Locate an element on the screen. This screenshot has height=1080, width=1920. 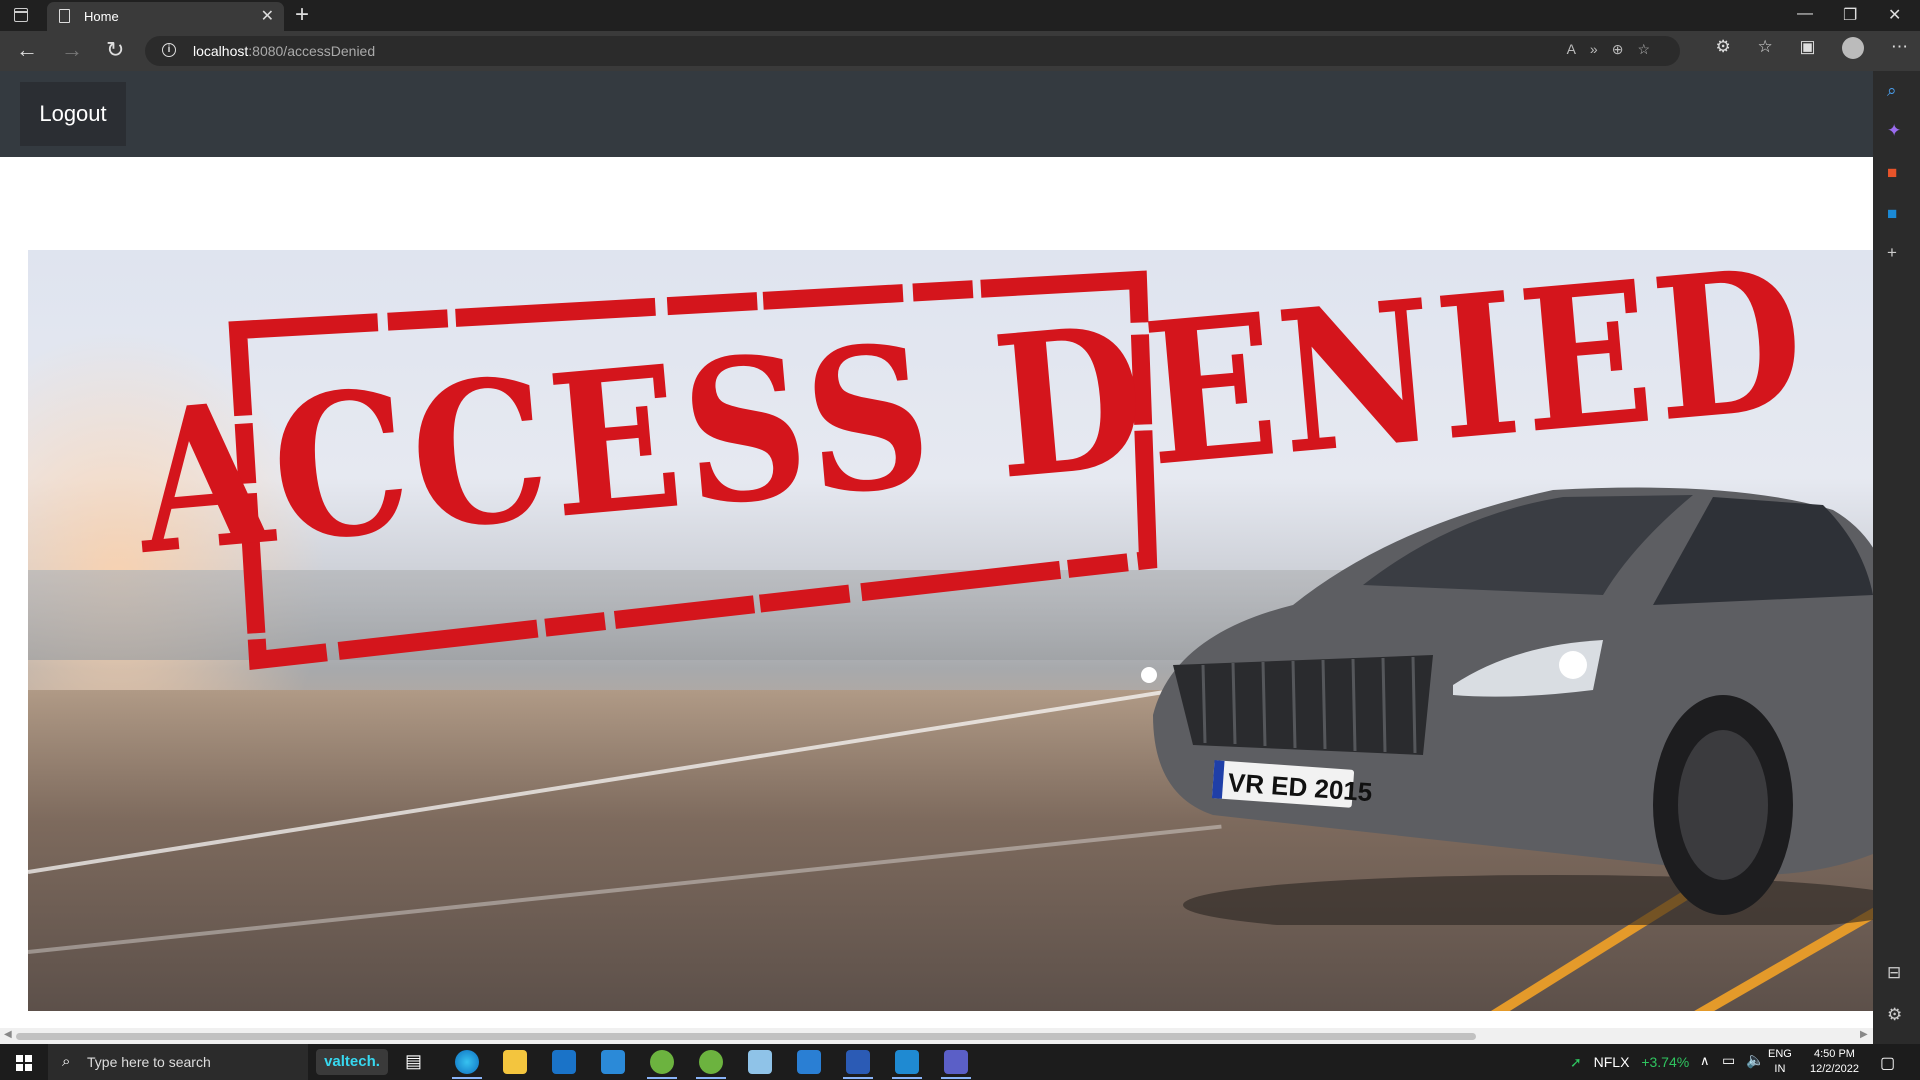
outlook-icon: ■ is located at coordinates (1892, 214).